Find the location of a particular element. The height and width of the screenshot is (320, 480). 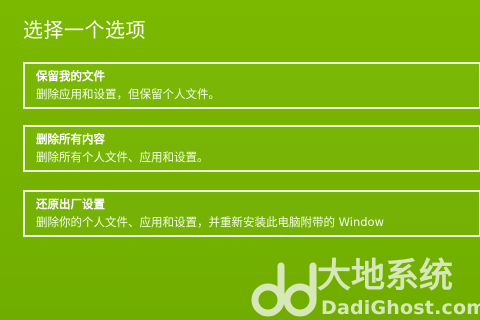

keep-files-description: 删除应用和设置，但保留个人文件。 is located at coordinates (128, 94).